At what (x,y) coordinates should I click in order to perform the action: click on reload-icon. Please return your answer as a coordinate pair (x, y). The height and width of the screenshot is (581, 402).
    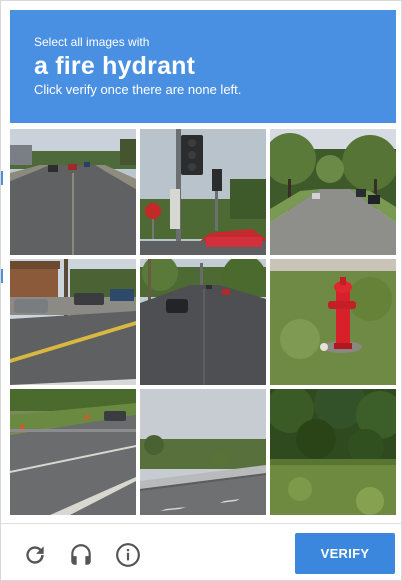
    Looking at the image, I should click on (35, 555).